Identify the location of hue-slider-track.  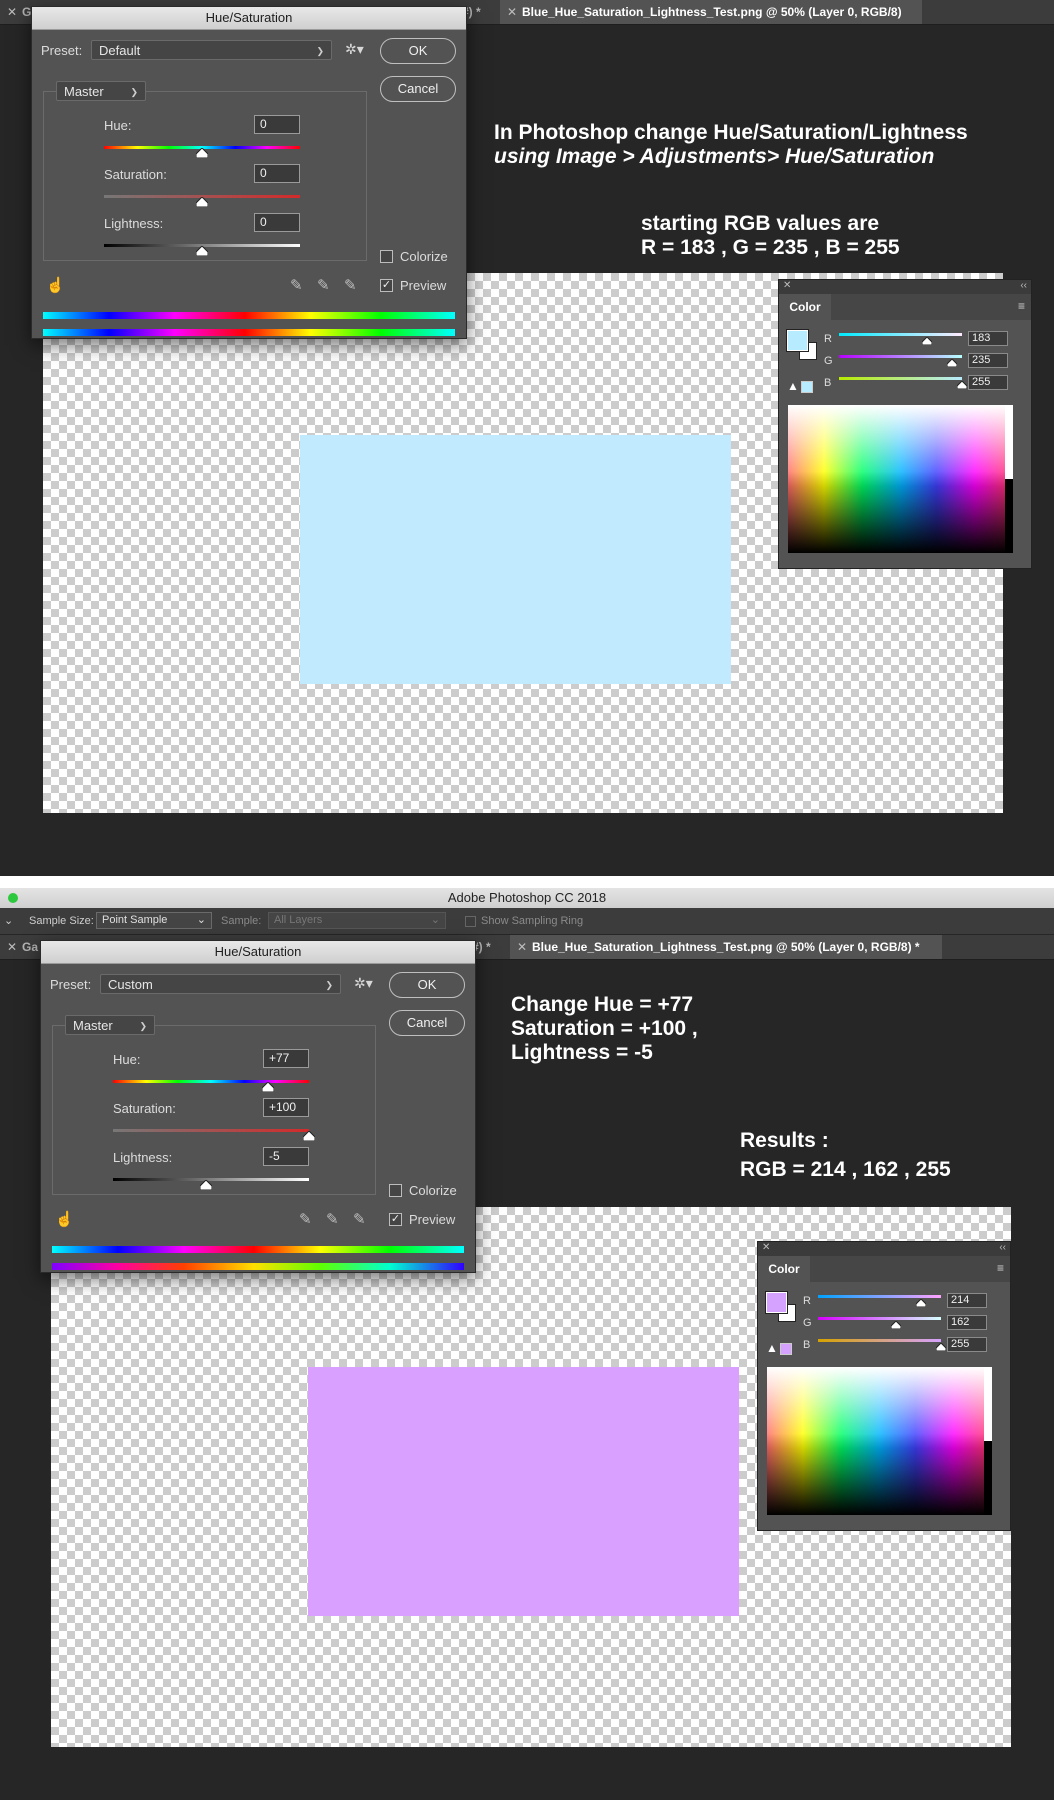
(211, 1081).